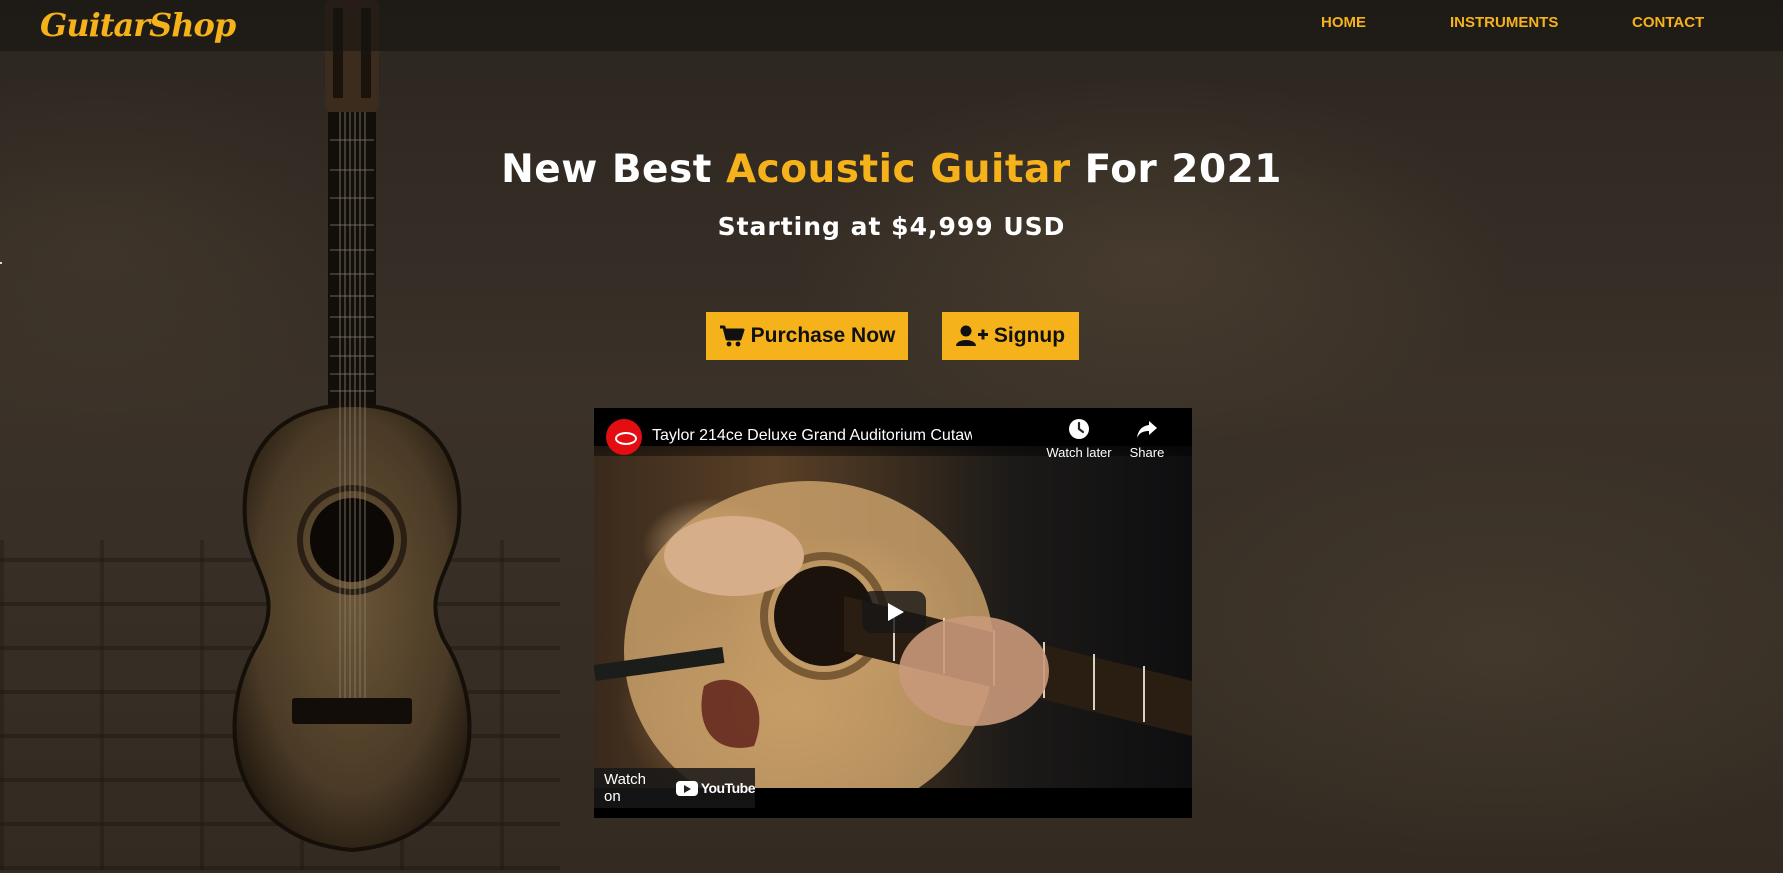  I want to click on cart-icon, so click(732, 336).